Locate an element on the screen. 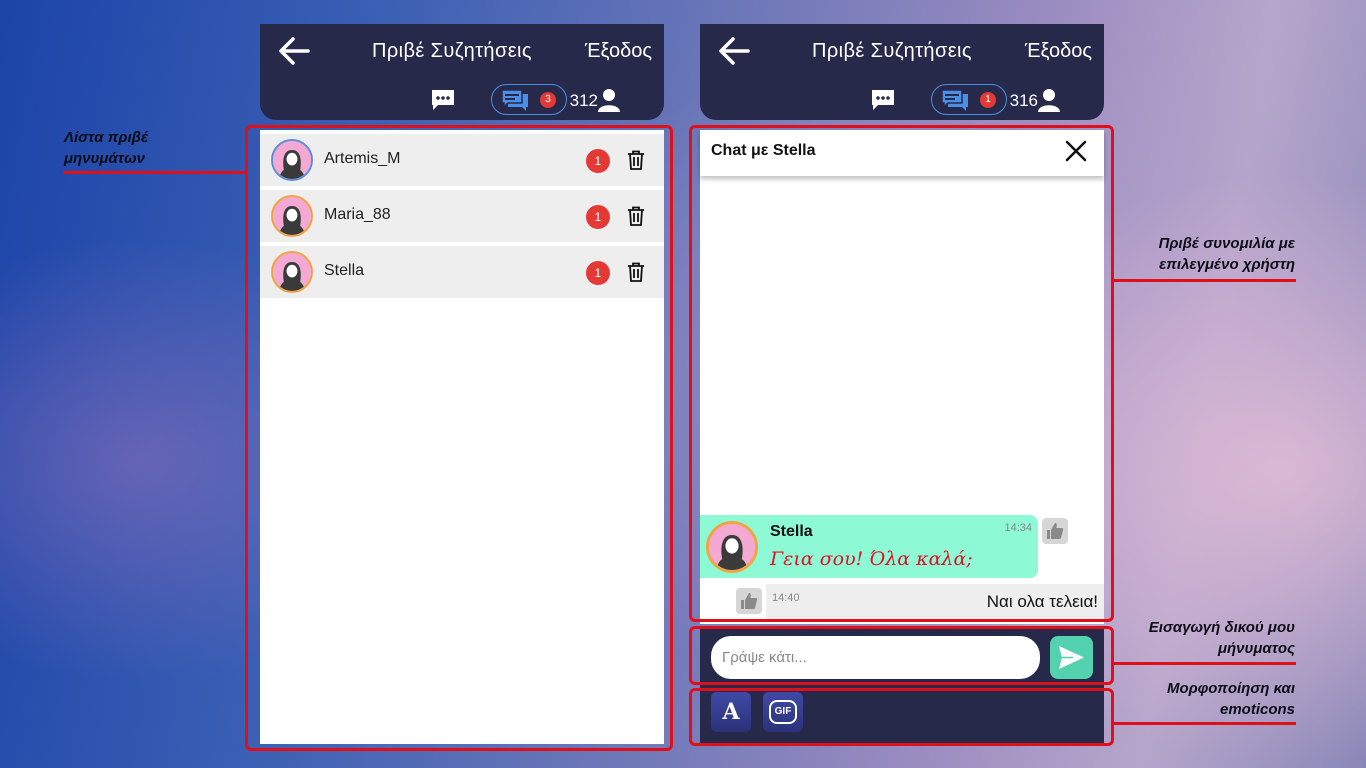  pm-count-badge: 1 is located at coordinates (988, 100).